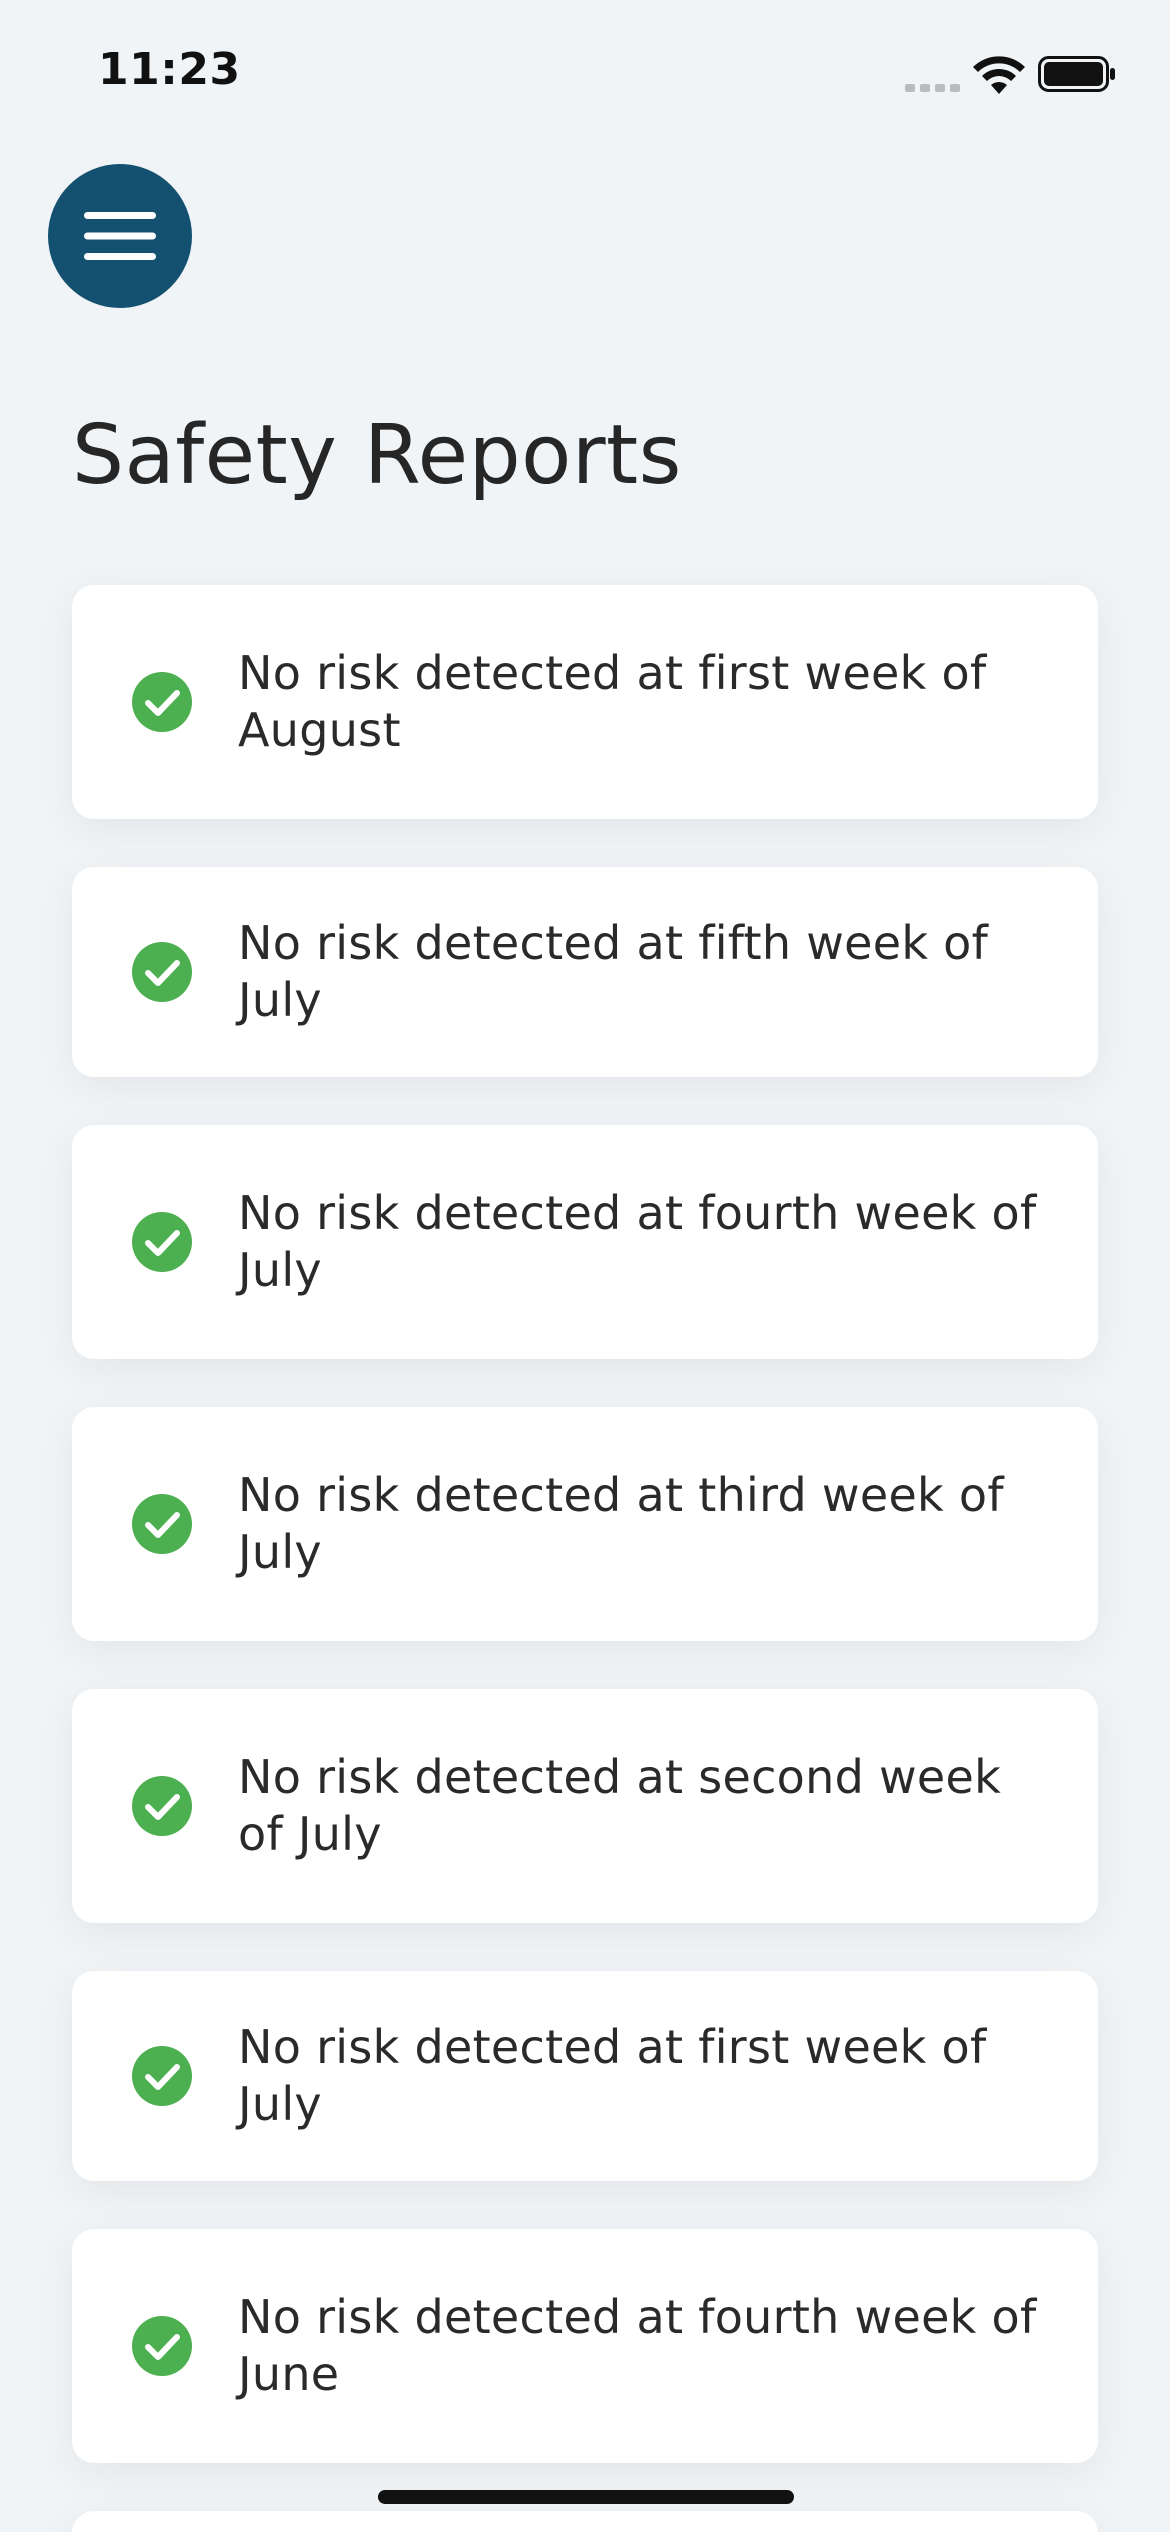  I want to click on report-item: No risk detected at third week of July, so click(585, 1524).